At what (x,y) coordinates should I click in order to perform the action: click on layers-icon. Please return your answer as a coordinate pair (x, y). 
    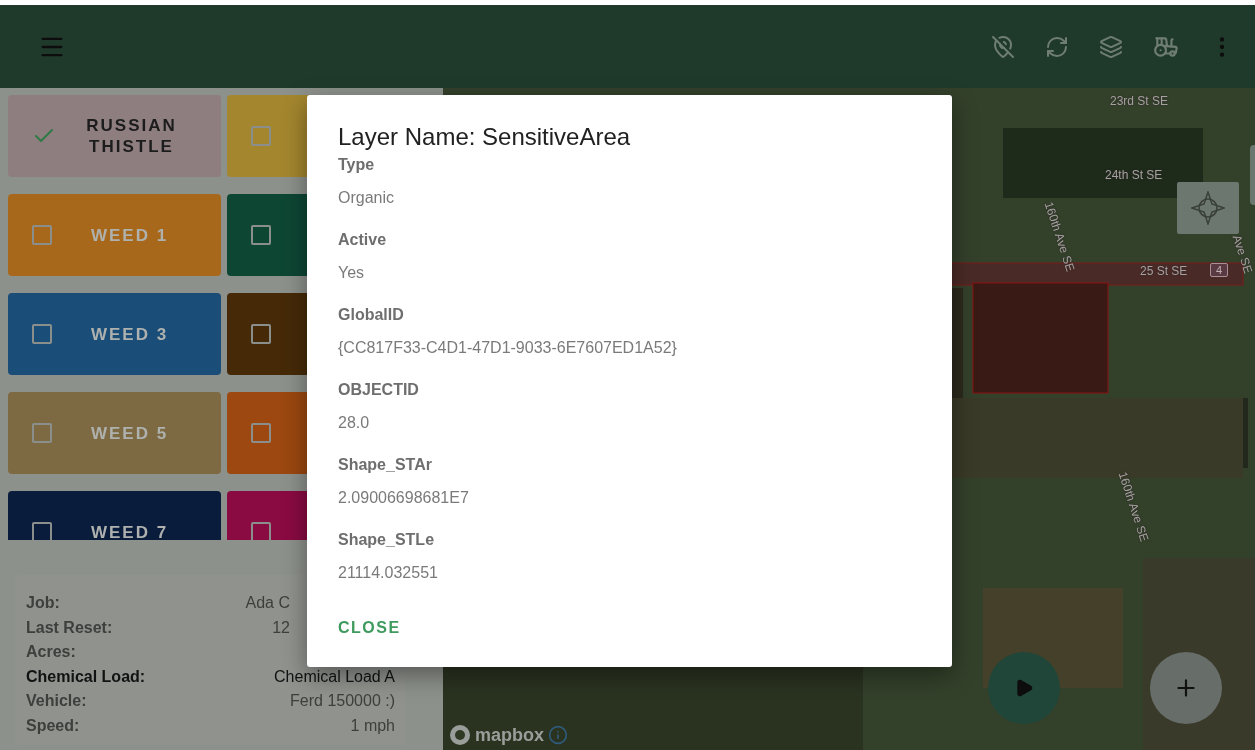
    Looking at the image, I should click on (1111, 46).